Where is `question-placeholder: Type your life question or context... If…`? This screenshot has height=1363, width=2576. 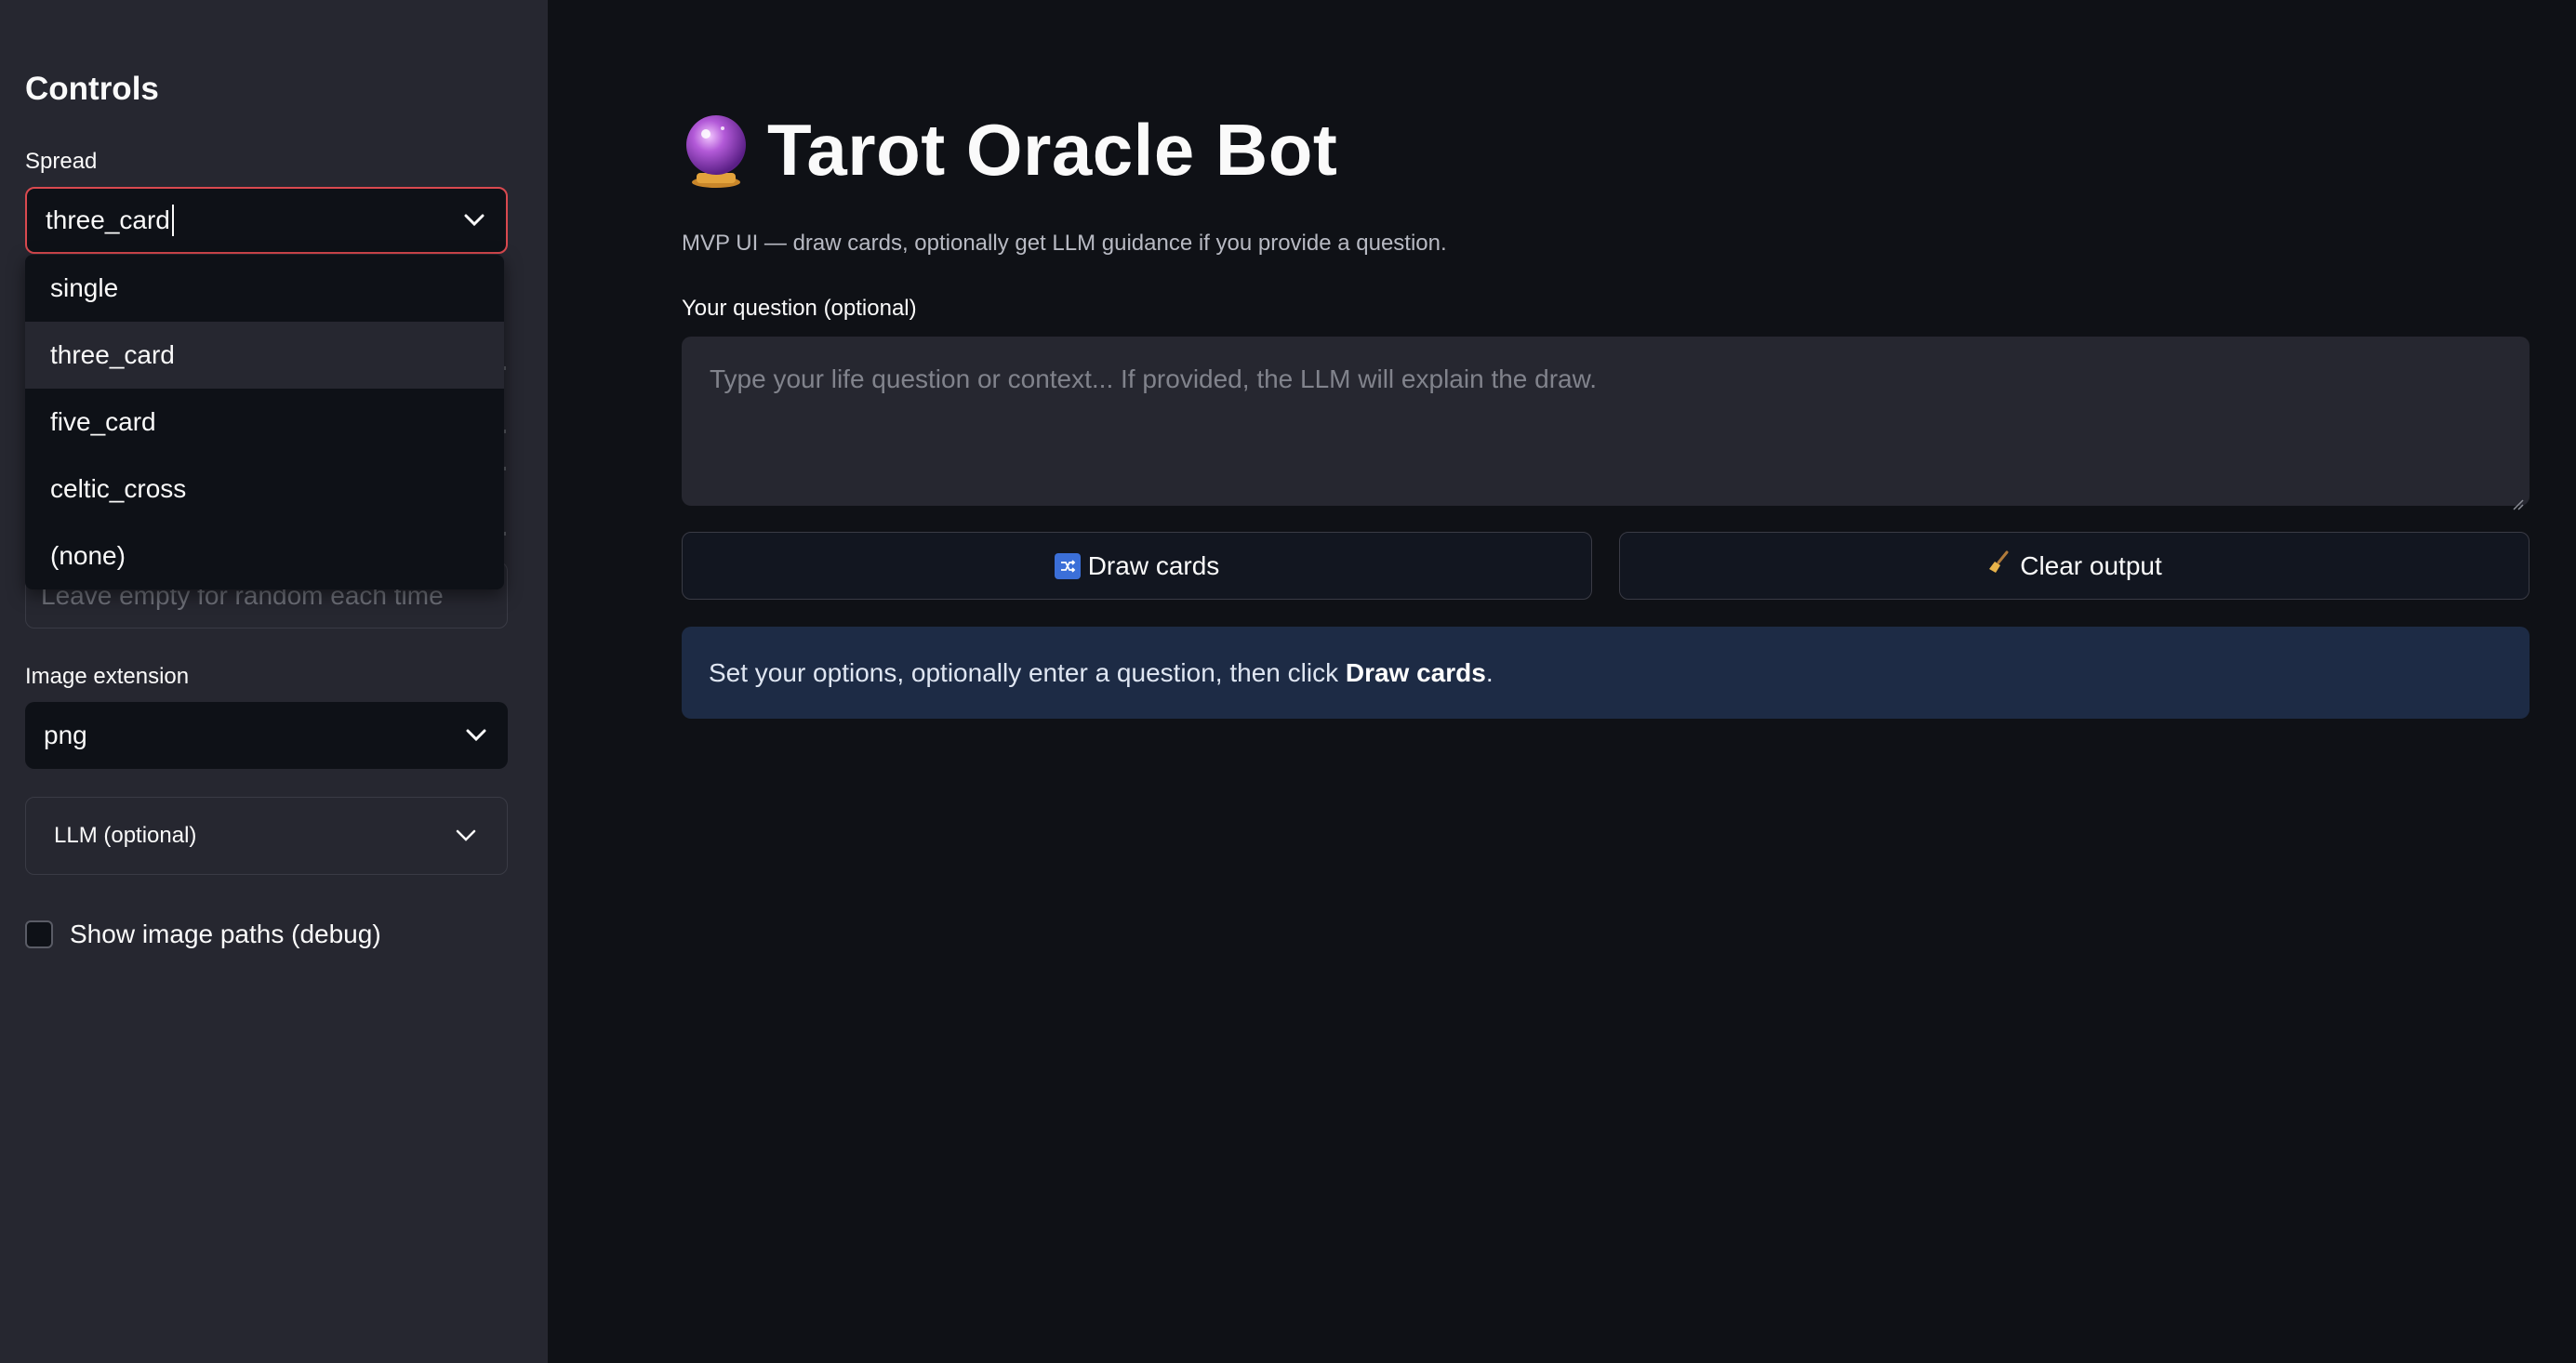 question-placeholder: Type your life question or context... If… is located at coordinates (1154, 378).